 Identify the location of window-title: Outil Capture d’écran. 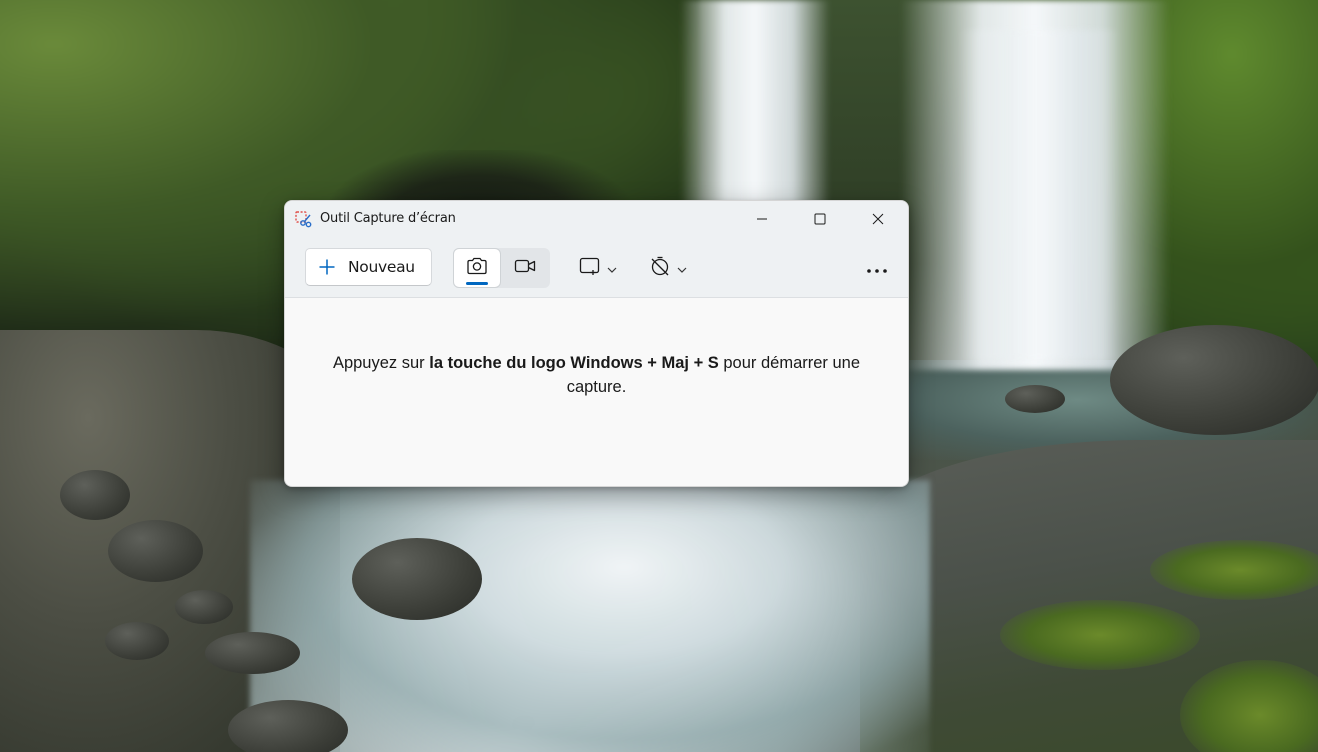
(388, 218).